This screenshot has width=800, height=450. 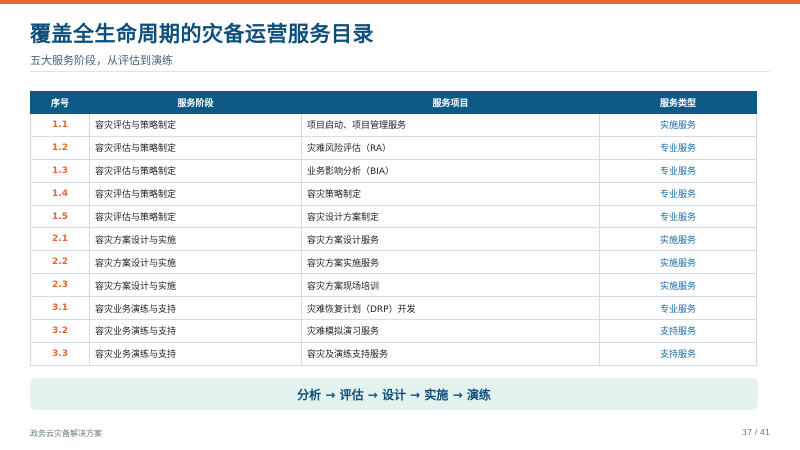 I want to click on table-row: 1.4 容灾评估与策略制定 容灾策略制定 专业服务, so click(x=393, y=193).